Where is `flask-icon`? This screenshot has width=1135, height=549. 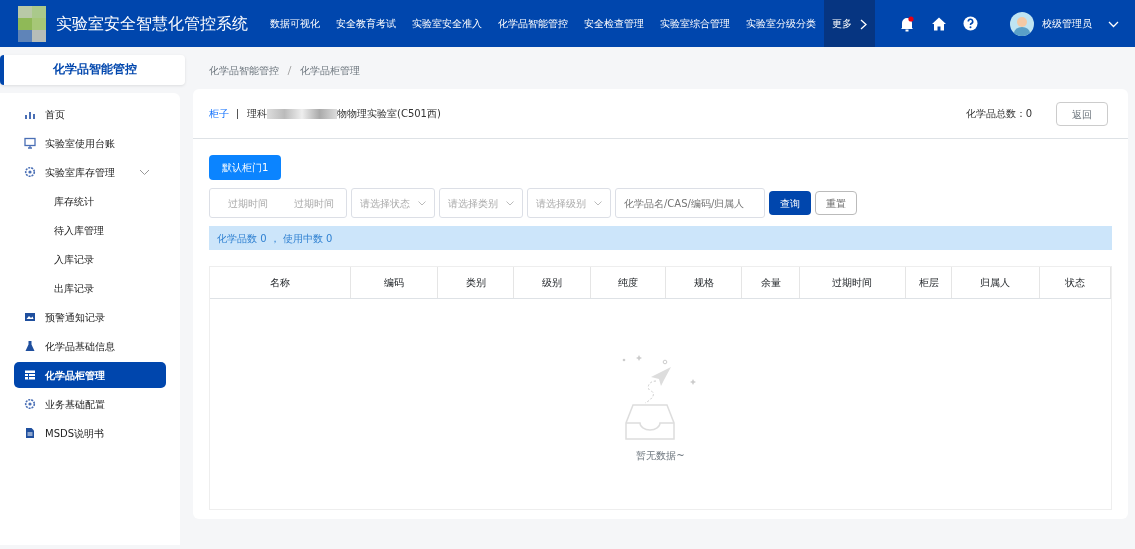
flask-icon is located at coordinates (30, 346).